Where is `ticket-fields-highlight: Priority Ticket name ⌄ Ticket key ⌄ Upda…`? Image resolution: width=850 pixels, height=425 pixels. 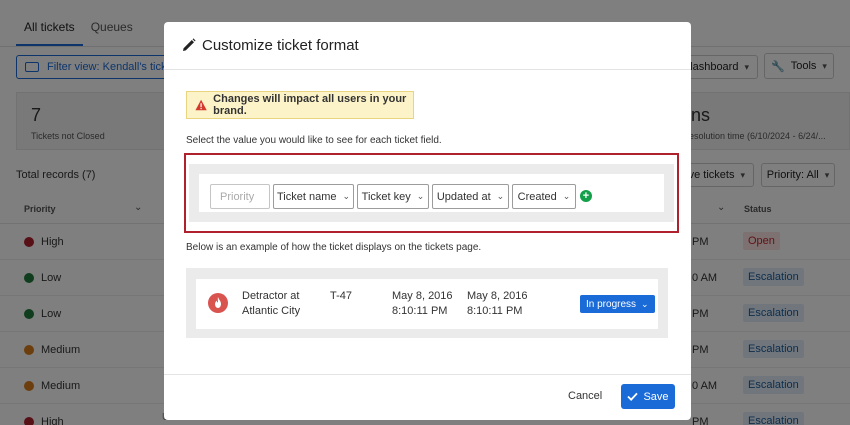 ticket-fields-highlight: Priority Ticket name ⌄ Ticket key ⌄ Upda… is located at coordinates (431, 193).